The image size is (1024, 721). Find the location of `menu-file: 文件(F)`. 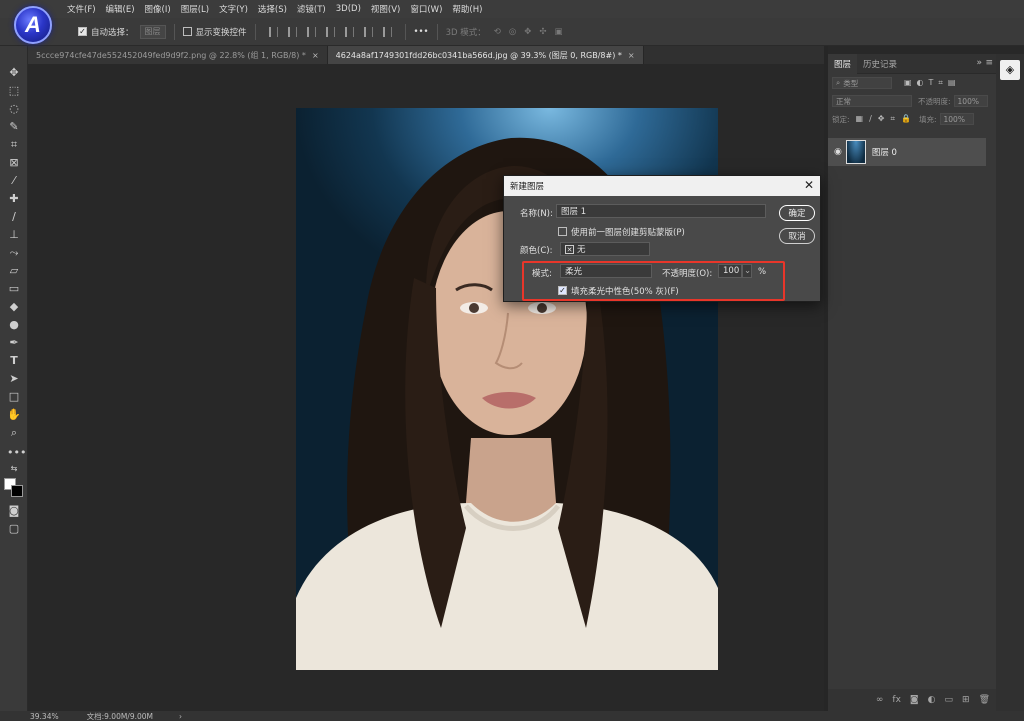

menu-file: 文件(F) is located at coordinates (81, 9).